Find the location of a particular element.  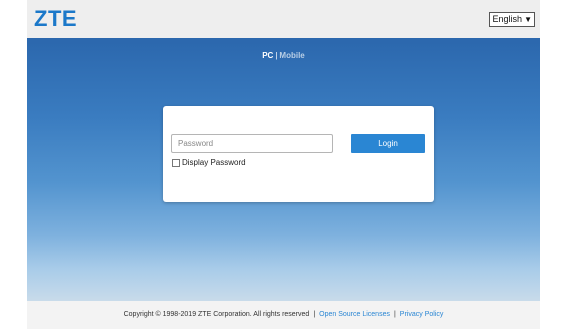

zte-logo: ZTE is located at coordinates (56, 18).